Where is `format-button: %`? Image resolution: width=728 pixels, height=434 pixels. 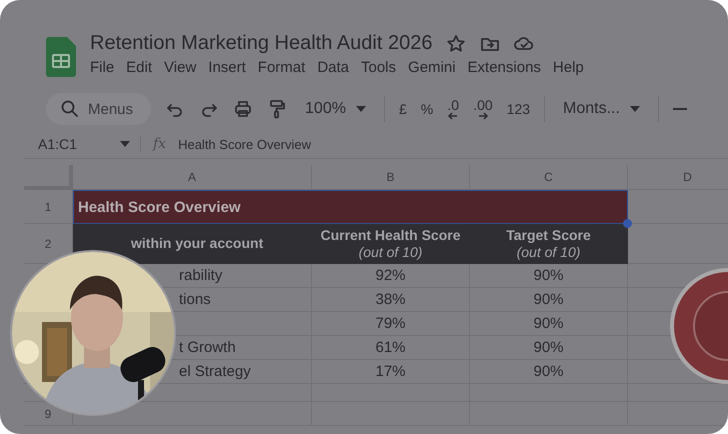
format-button: % is located at coordinates (427, 109).